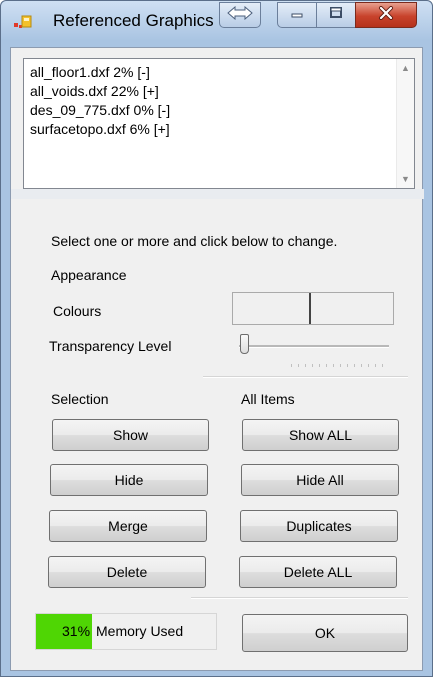 The width and height of the screenshot is (433, 677). Describe the element at coordinates (133, 20) in the screenshot. I see `window-title: Referenced Graphics` at that location.